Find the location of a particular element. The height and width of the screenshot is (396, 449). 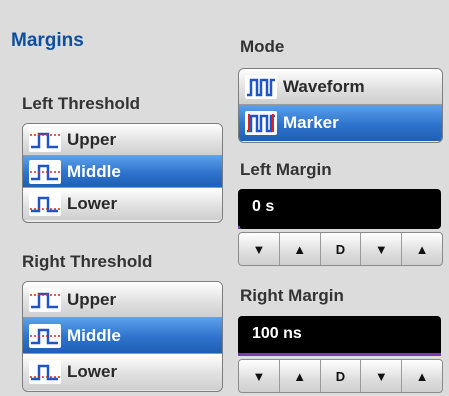

left-threshold-group: Upper Middle Lower is located at coordinates (122, 173).